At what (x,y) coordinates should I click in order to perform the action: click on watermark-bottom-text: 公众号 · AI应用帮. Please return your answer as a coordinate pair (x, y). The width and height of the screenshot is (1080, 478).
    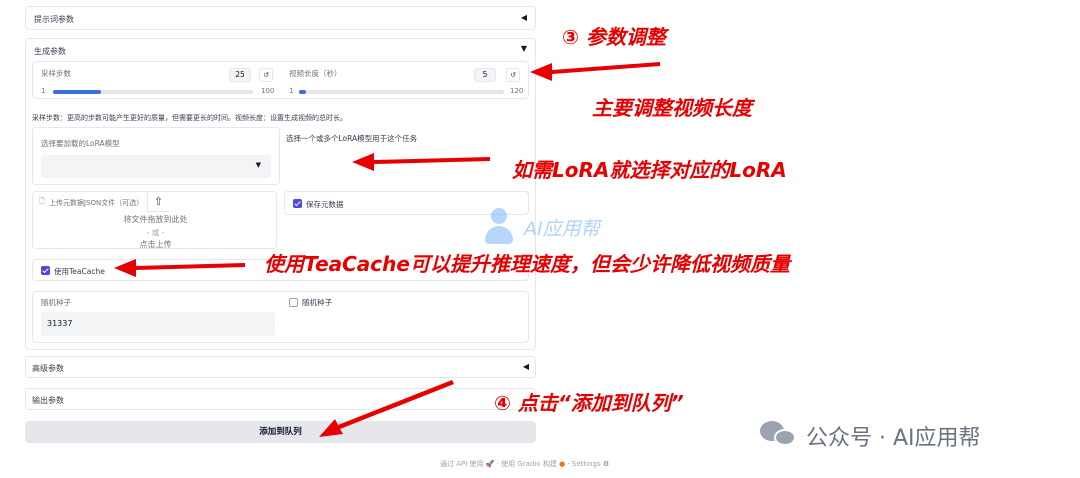
    Looking at the image, I should click on (893, 438).